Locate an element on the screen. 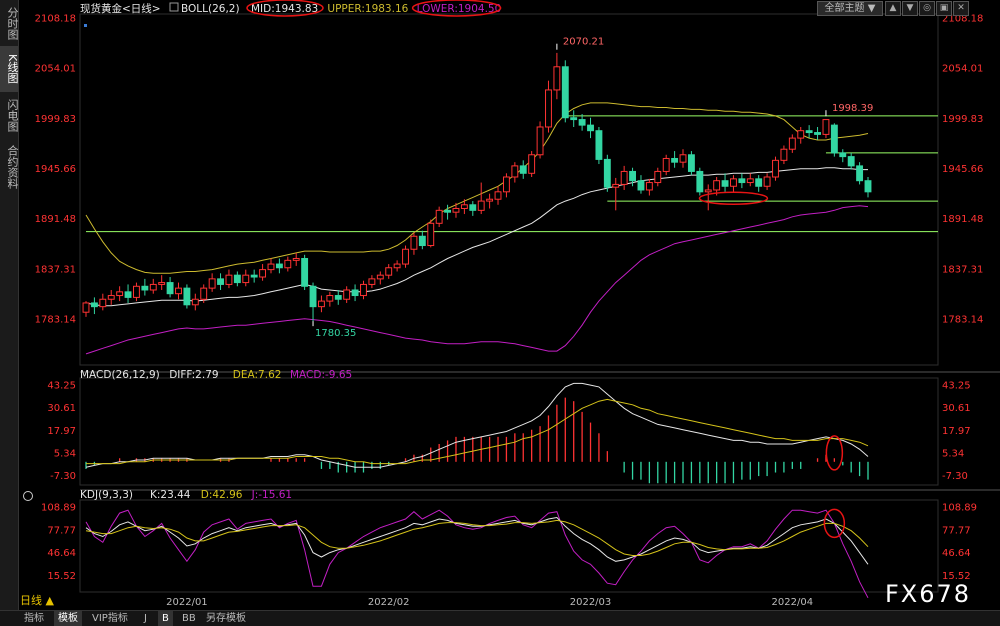 The width and height of the screenshot is (1000, 626). tab-templates: 模板 is located at coordinates (68, 618).